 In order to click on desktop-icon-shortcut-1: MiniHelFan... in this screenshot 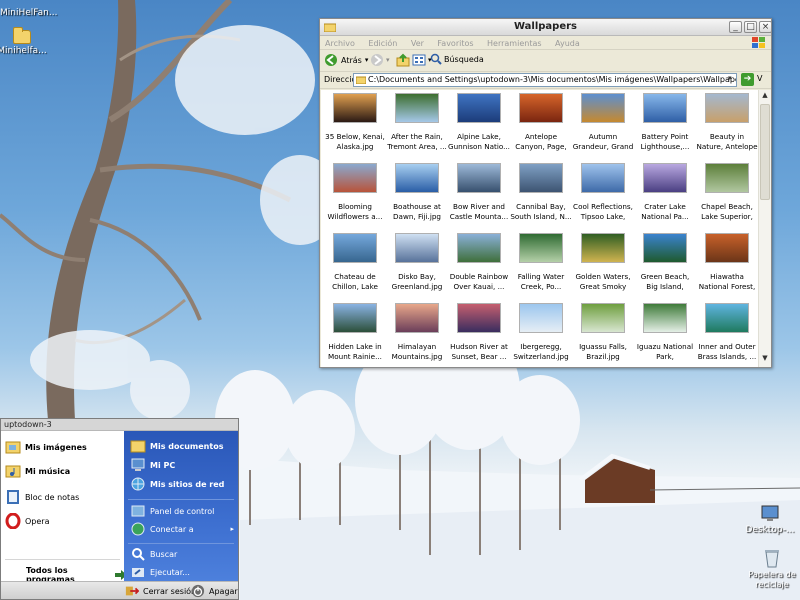, I will do `click(28, 9)`.